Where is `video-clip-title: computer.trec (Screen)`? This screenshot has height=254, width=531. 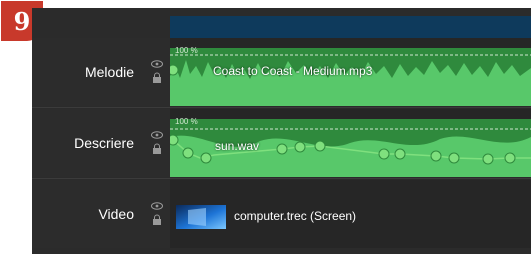
video-clip-title: computer.trec (Screen) is located at coordinates (295, 216).